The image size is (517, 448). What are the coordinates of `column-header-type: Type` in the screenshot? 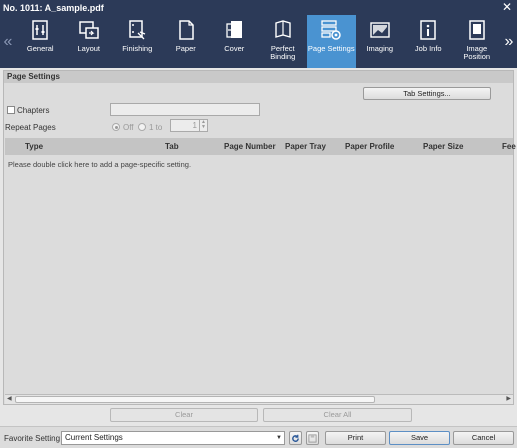 It's located at (34, 146).